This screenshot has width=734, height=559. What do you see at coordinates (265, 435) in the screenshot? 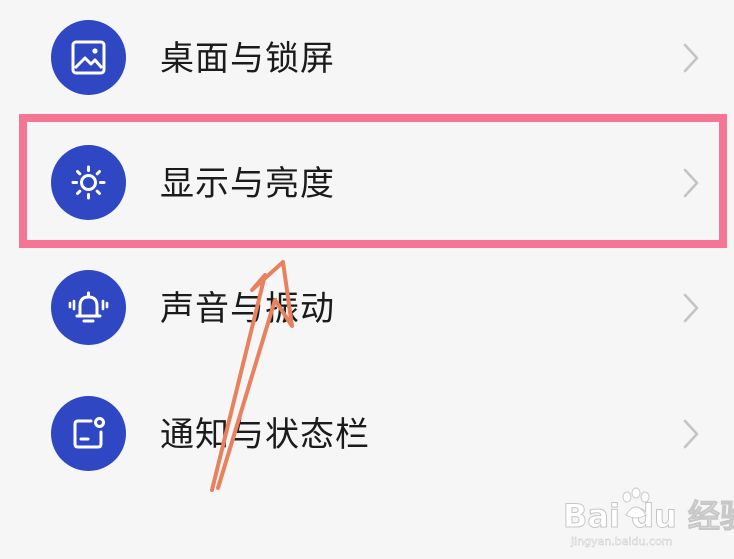
I see `settings-item-label: 通知与状态栏` at bounding box center [265, 435].